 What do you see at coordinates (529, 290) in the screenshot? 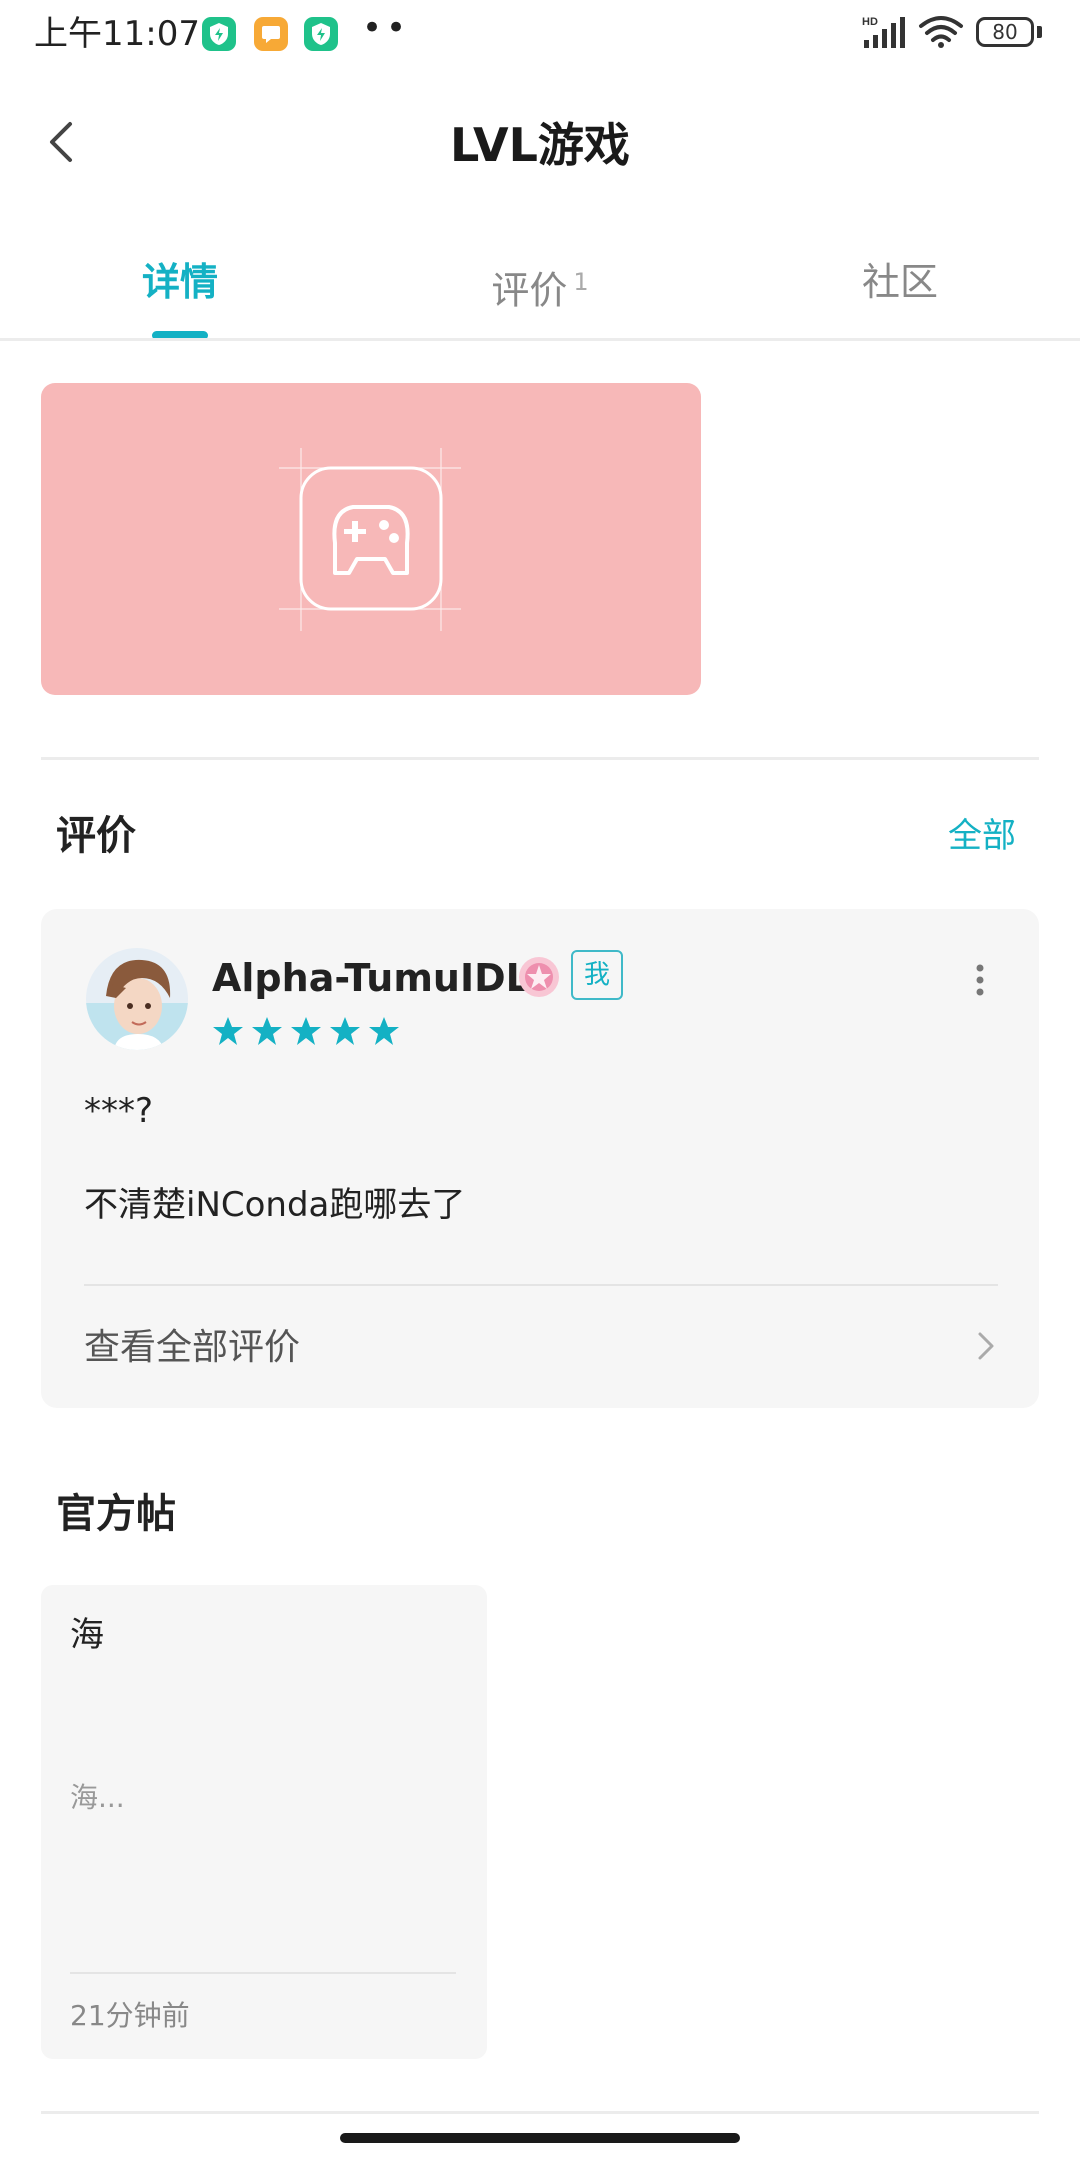
I see `tab-reviews-label: 评价` at bounding box center [529, 290].